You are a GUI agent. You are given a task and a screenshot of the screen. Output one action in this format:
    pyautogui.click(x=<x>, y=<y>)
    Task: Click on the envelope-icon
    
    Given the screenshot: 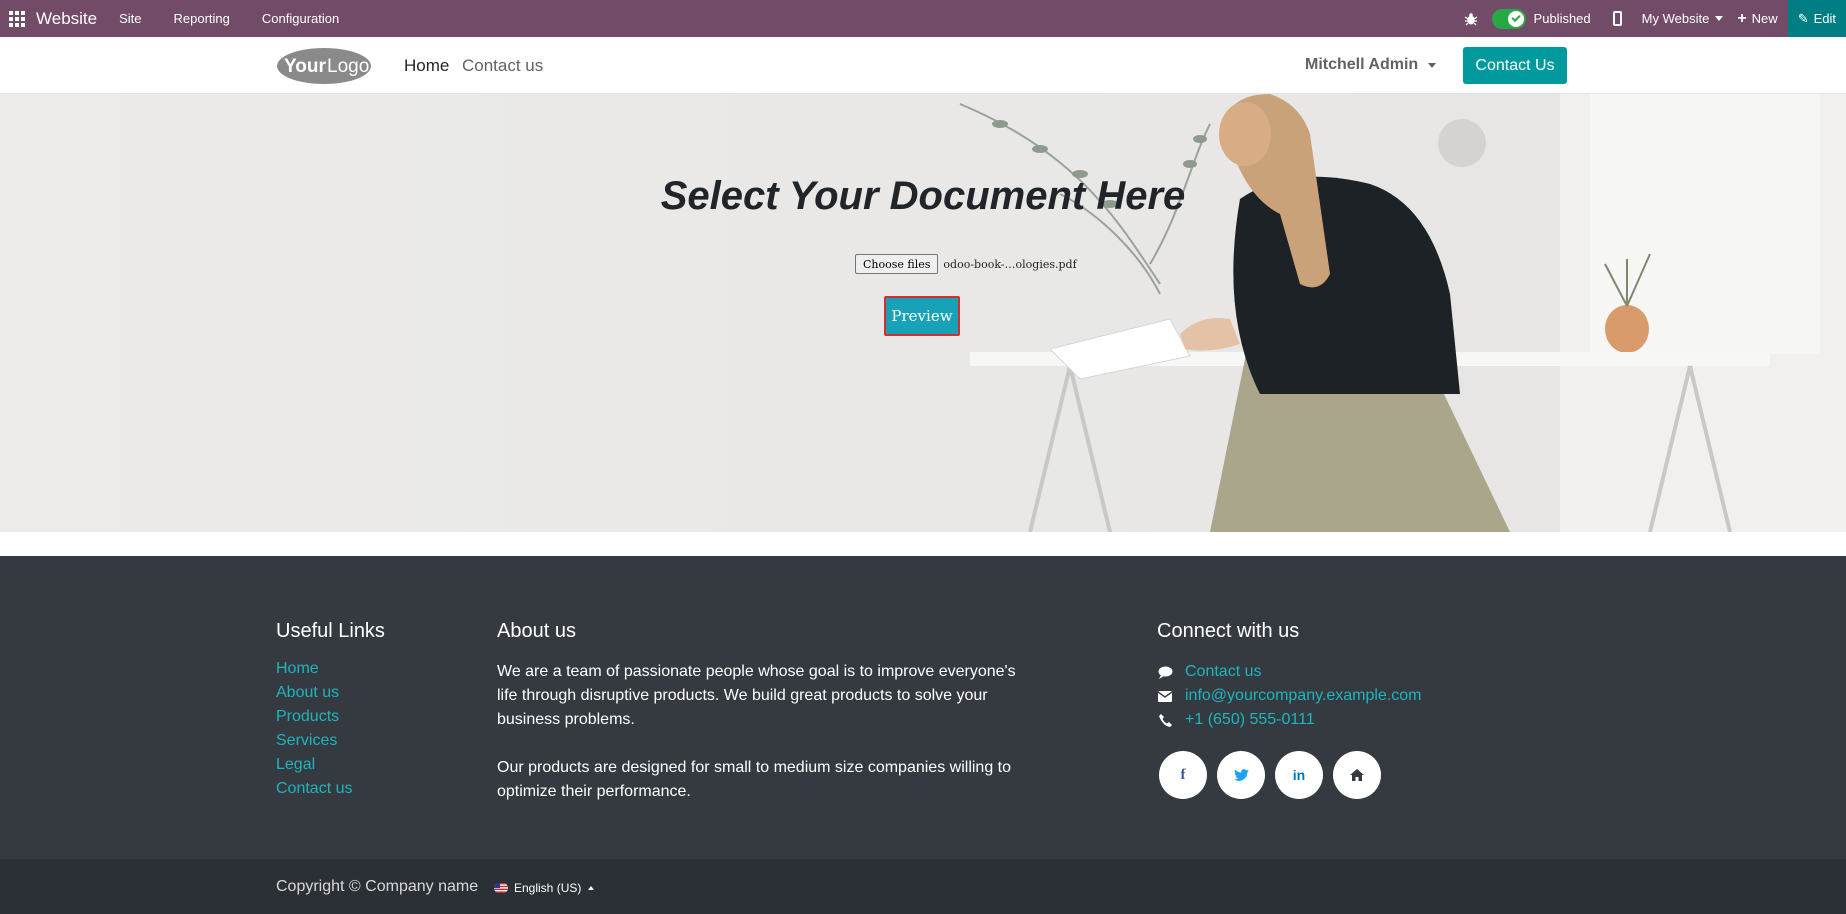 What is the action you would take?
    pyautogui.click(x=1165, y=696)
    